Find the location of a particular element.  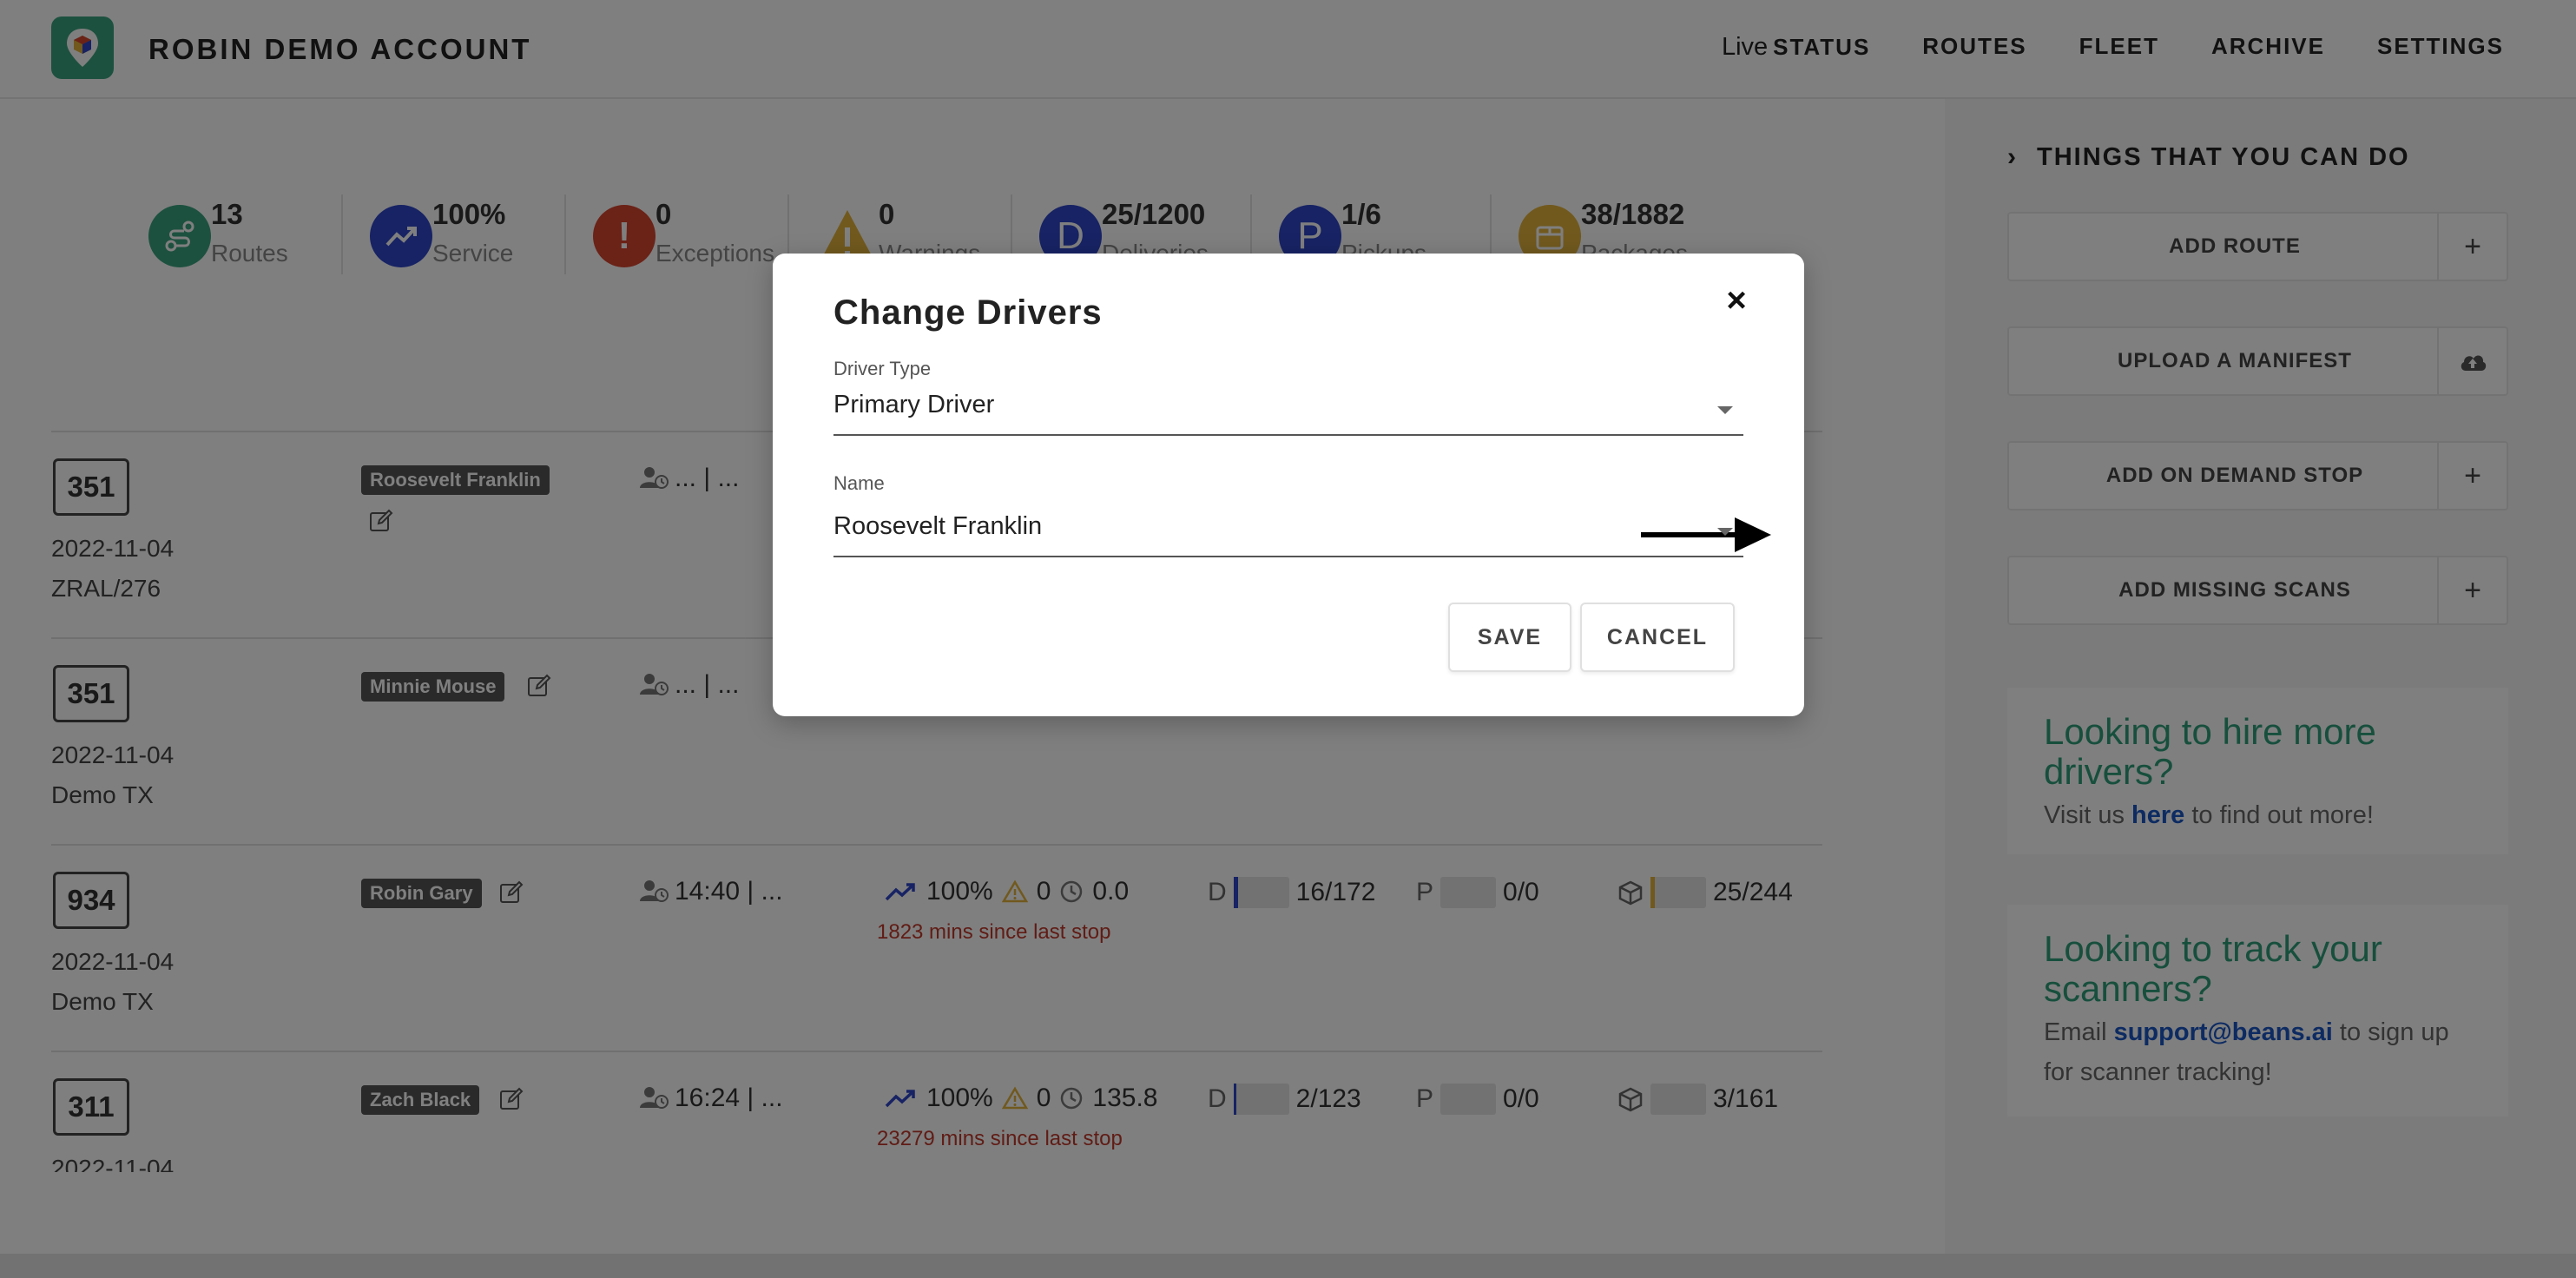

driver-type-select: Primary Driver is located at coordinates (1288, 407).